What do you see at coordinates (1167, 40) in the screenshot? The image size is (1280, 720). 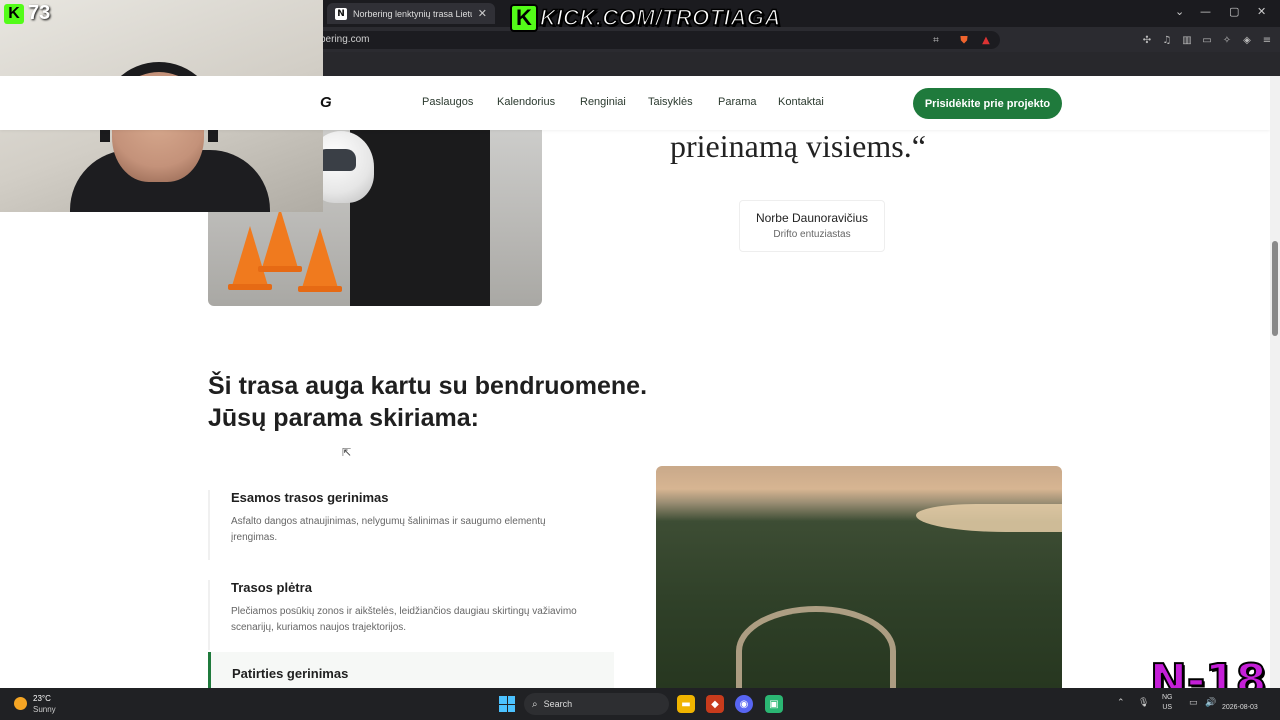 I see `media-icon: ♫` at bounding box center [1167, 40].